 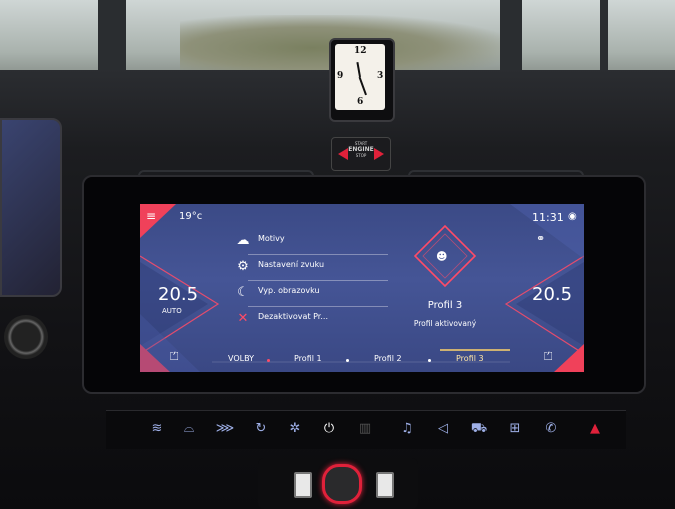 I want to click on tab-profile-1: Profil 1, so click(x=308, y=358).